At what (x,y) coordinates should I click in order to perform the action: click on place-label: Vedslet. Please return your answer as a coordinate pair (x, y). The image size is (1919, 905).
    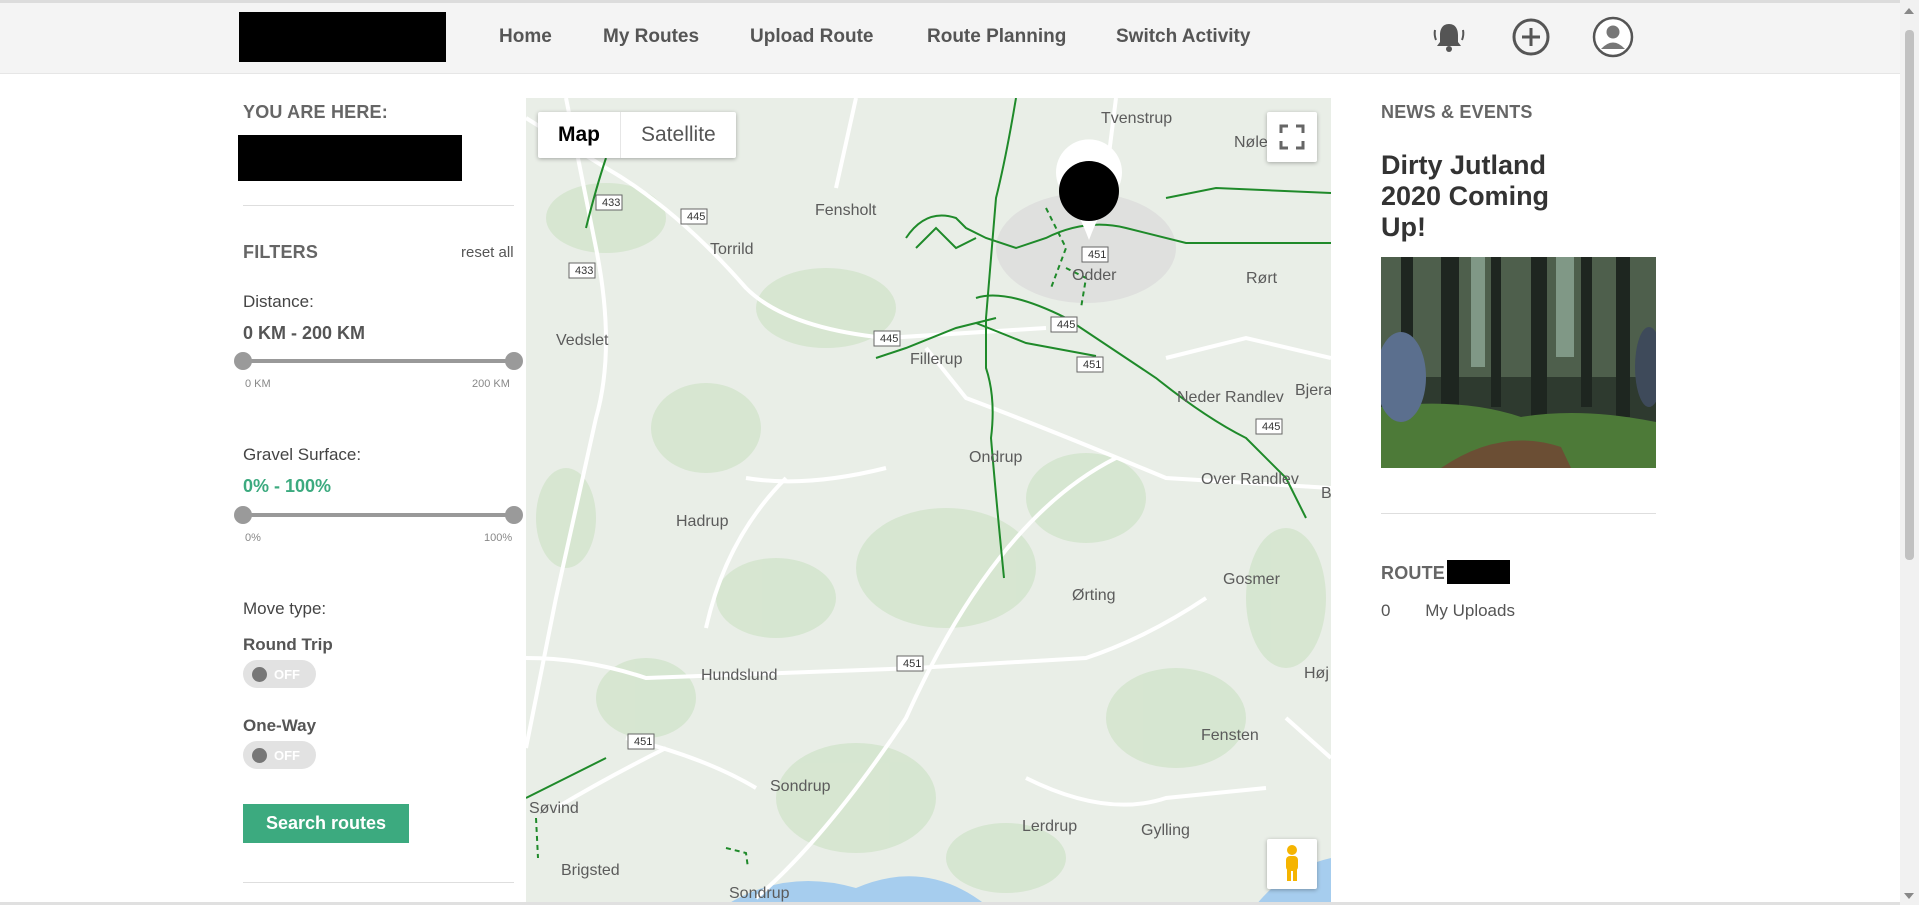
    Looking at the image, I should click on (582, 340).